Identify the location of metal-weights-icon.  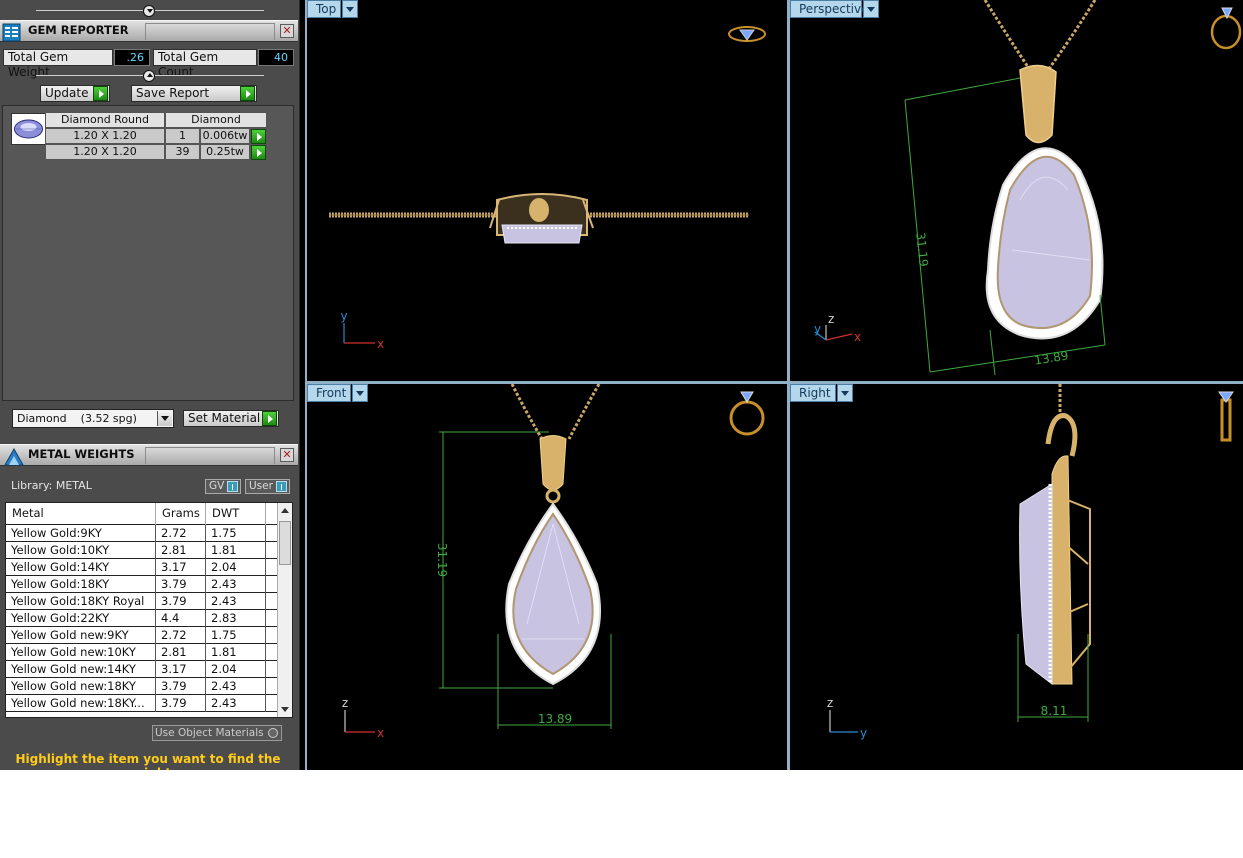
(14, 456).